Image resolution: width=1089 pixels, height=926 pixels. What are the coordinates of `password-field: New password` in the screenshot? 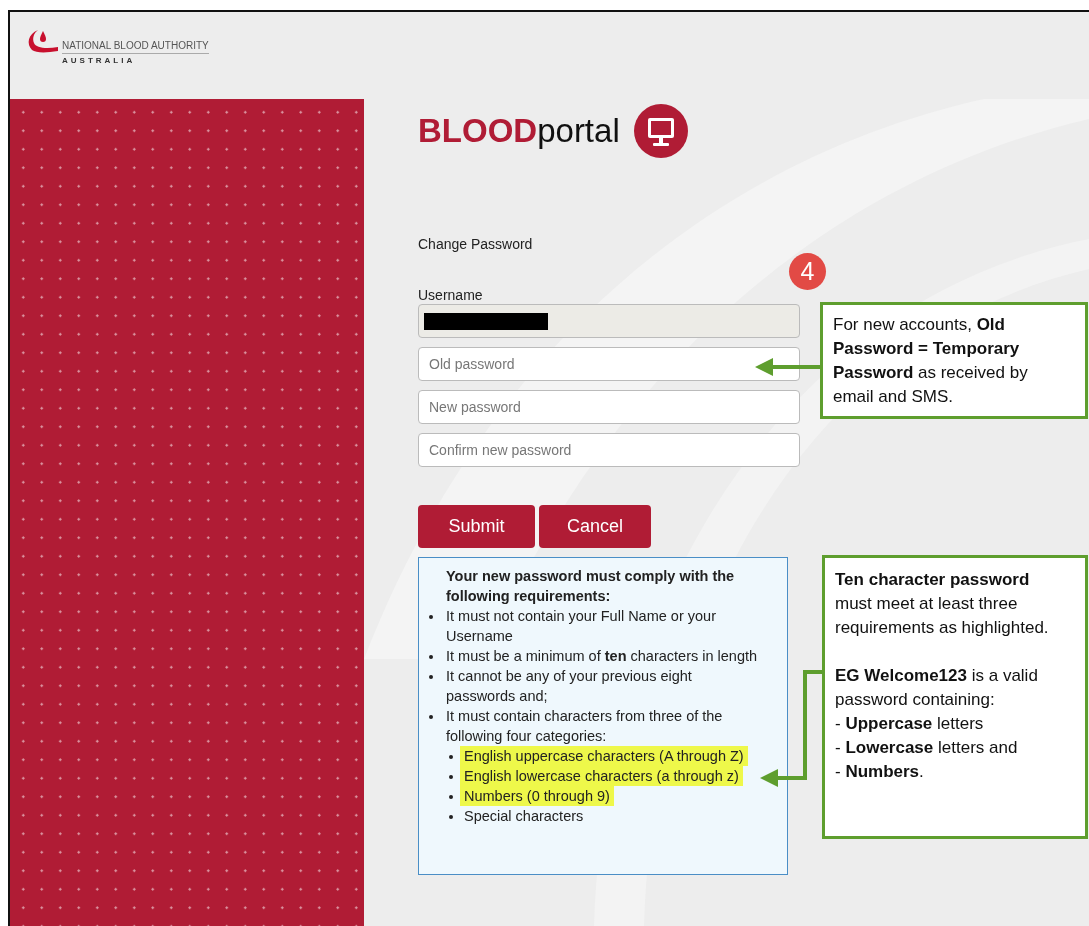 It's located at (609, 407).